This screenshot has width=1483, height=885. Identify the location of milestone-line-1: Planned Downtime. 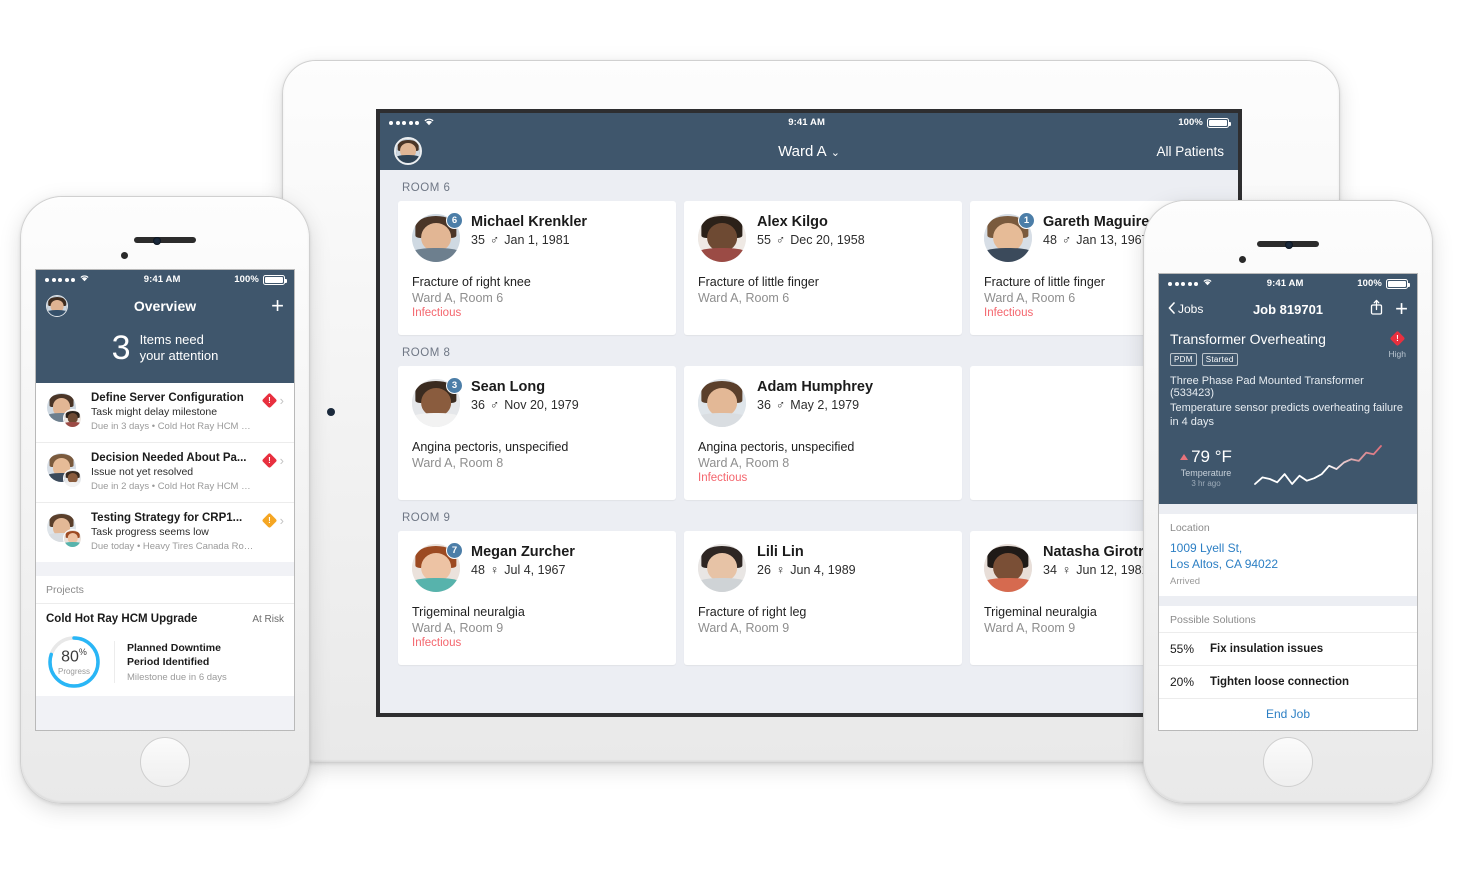
(174, 647).